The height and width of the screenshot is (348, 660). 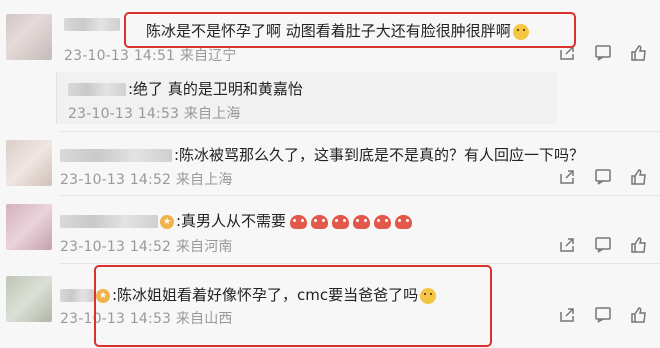 What do you see at coordinates (154, 114) in the screenshot?
I see `reply-meta: 23-10-13 14:53 来自上海` at bounding box center [154, 114].